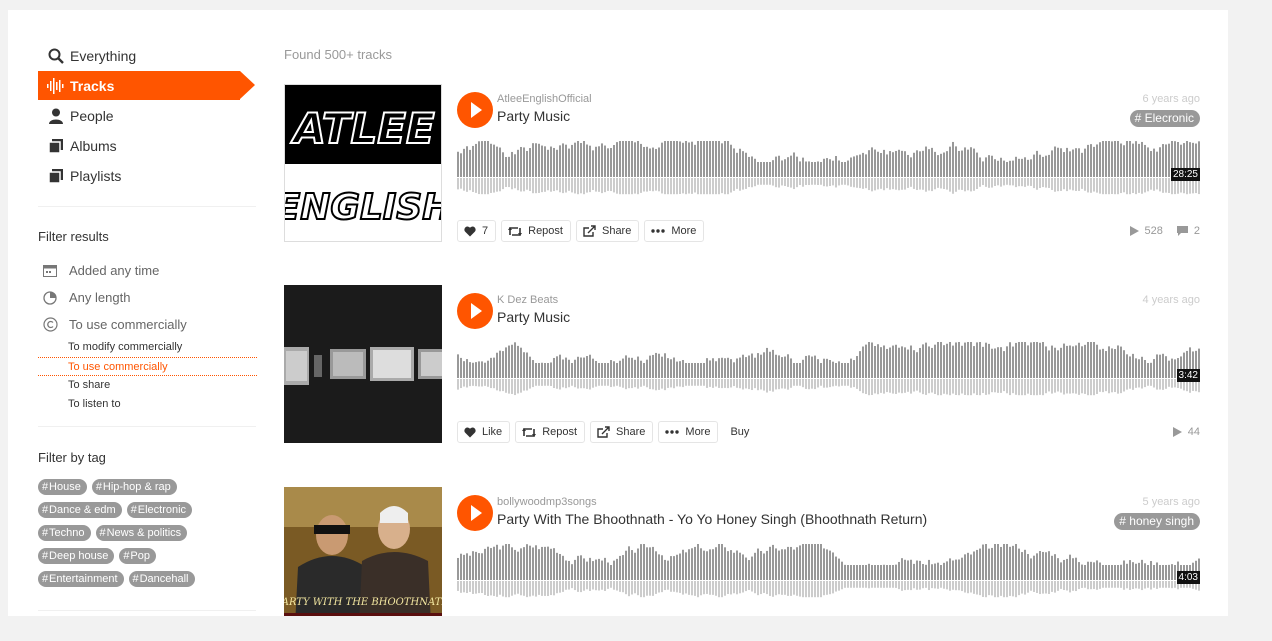 The width and height of the screenshot is (1272, 641). Describe the element at coordinates (153, 347) in the screenshot. I see `license-option: To modify commercially` at that location.